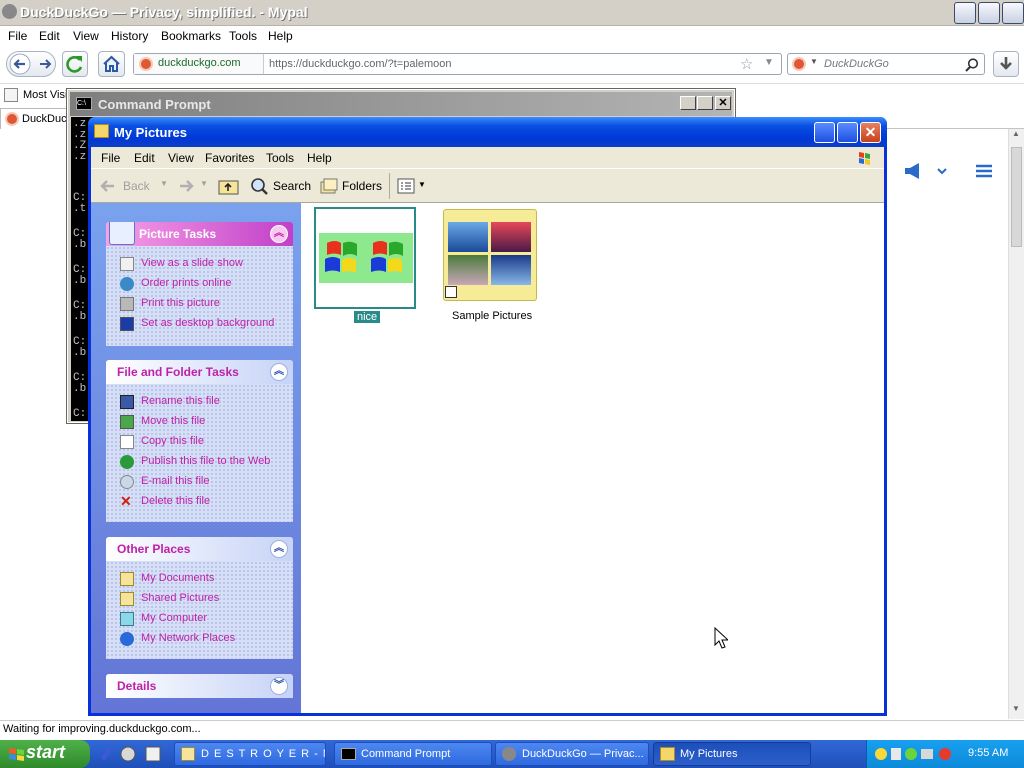 The height and width of the screenshot is (768, 1024). Describe the element at coordinates (279, 686) in the screenshot. I see `expand-chevron-icon: ︾` at that location.